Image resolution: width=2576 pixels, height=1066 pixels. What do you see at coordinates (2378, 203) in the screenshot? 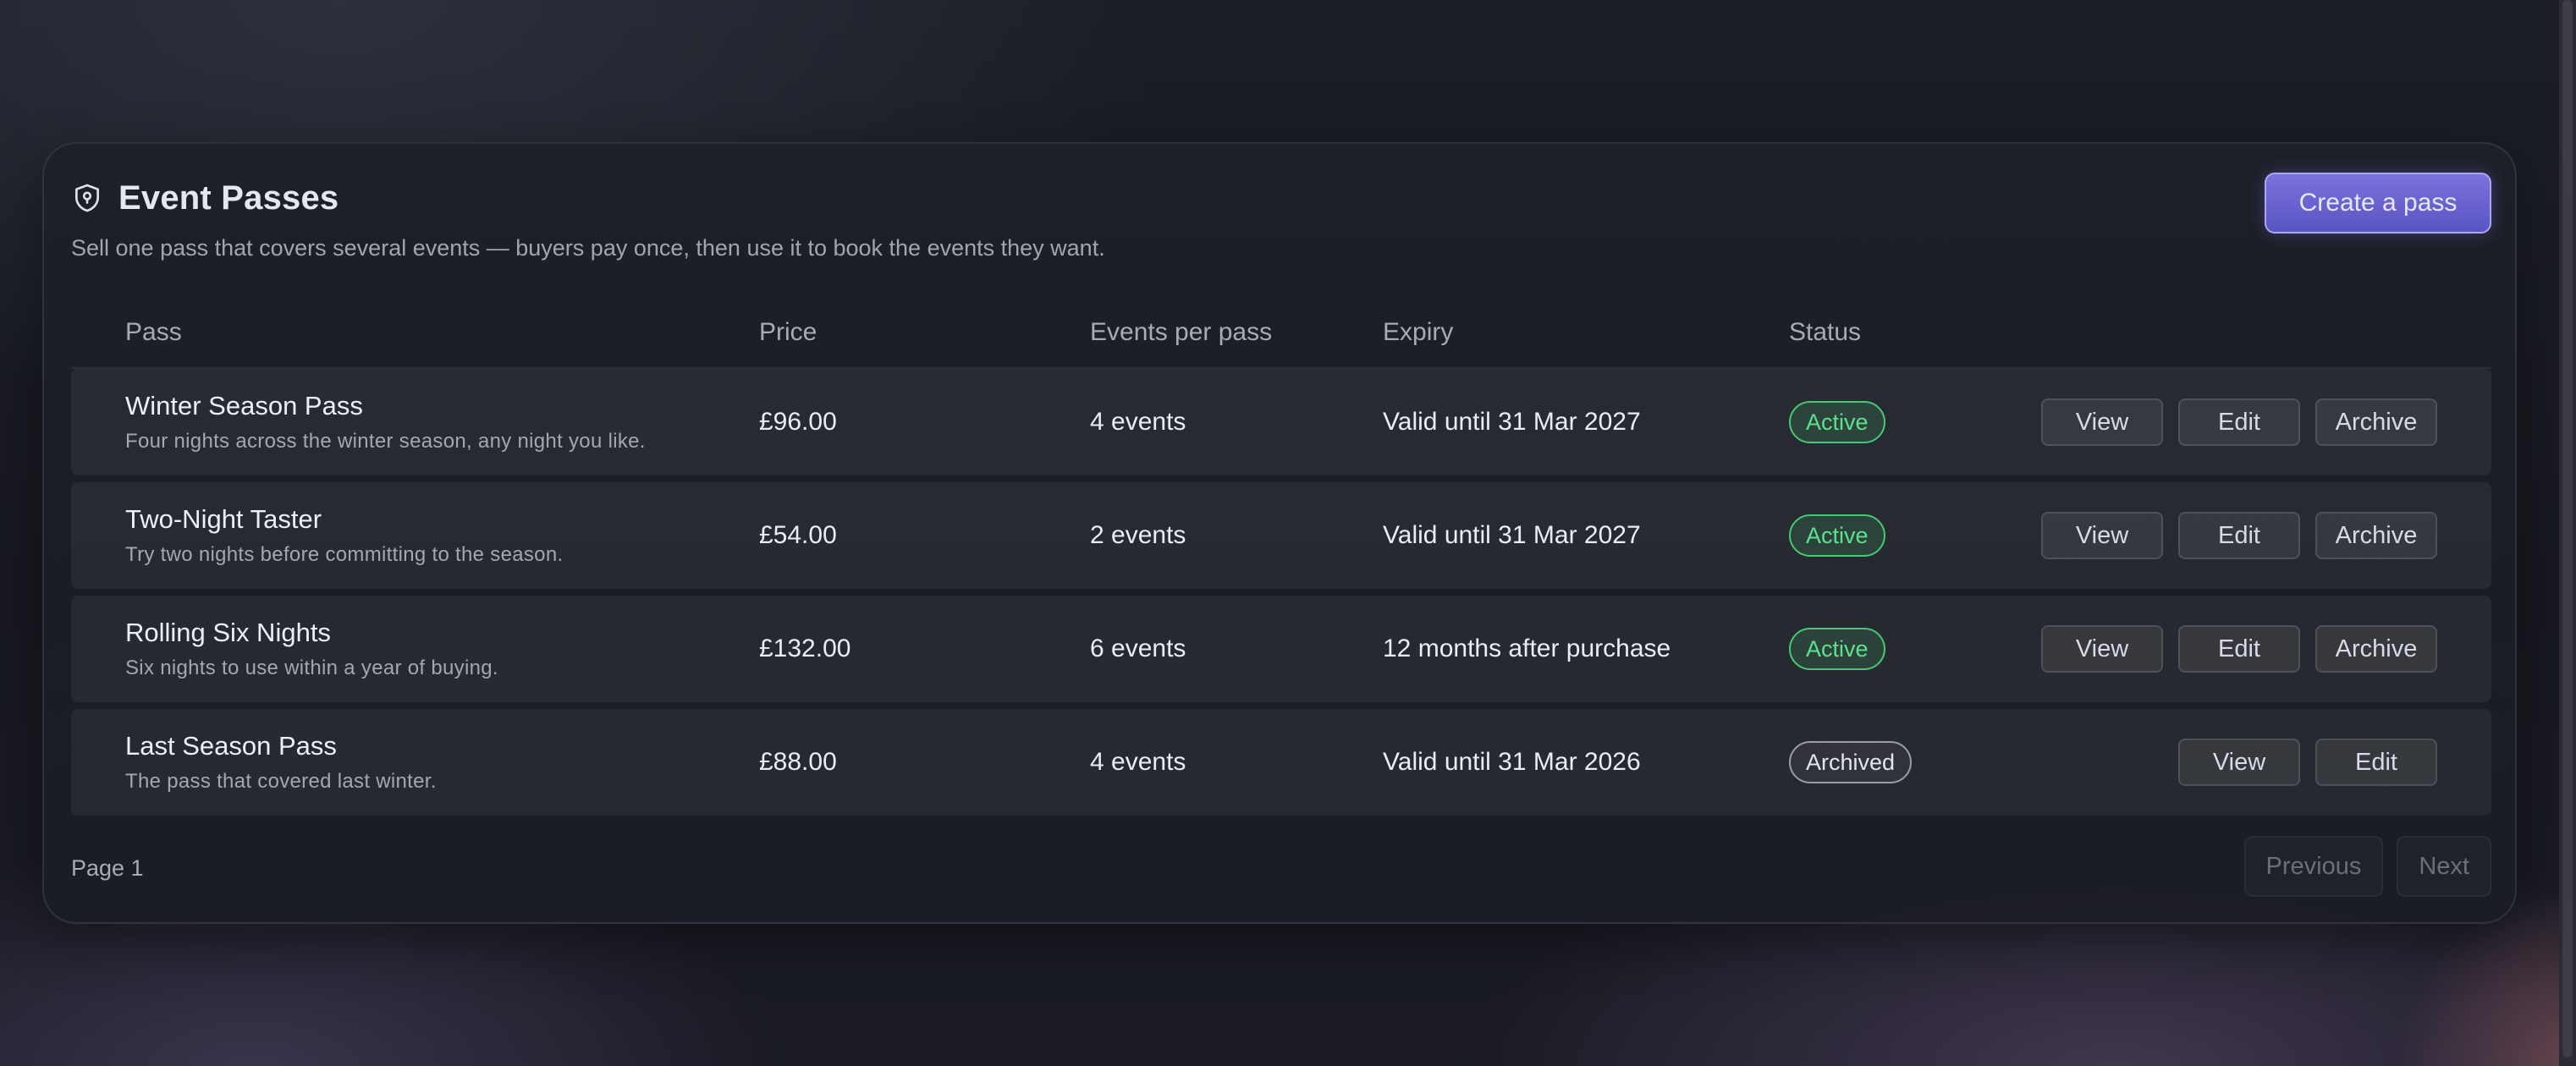
I see `create-pass-button: Create a pass` at bounding box center [2378, 203].